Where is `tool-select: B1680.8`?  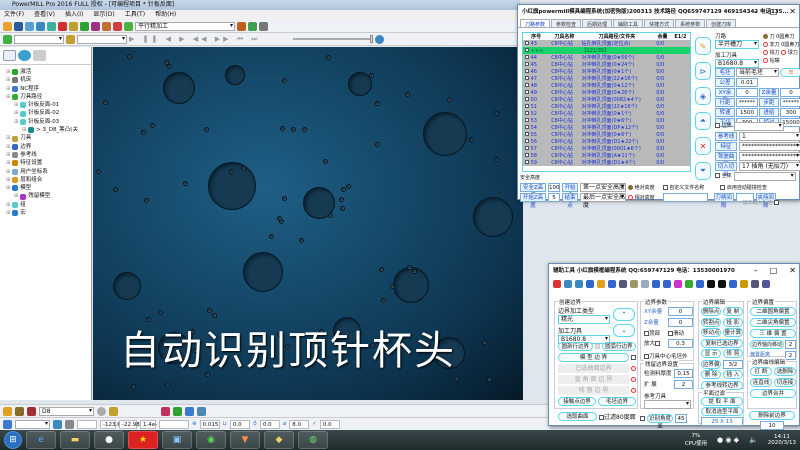 tool-select: B1680.8 is located at coordinates (737, 63).